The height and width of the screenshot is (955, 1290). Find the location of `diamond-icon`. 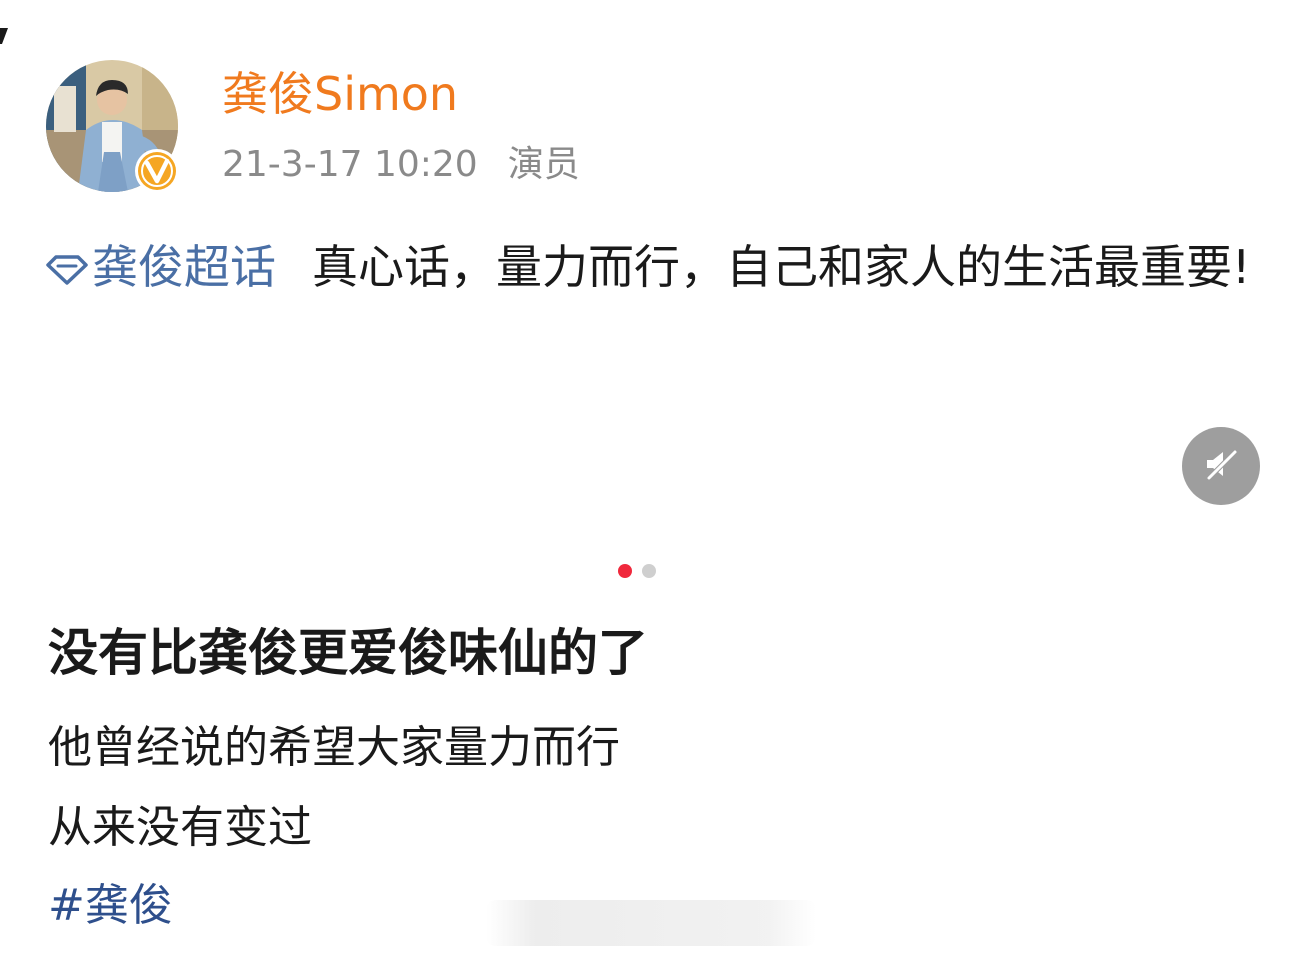

diamond-icon is located at coordinates (67, 260).